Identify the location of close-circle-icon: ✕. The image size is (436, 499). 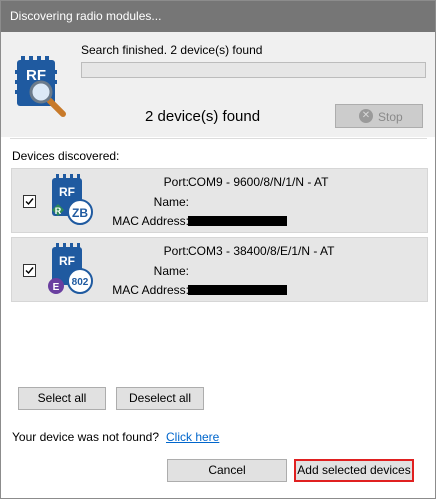
(366, 116).